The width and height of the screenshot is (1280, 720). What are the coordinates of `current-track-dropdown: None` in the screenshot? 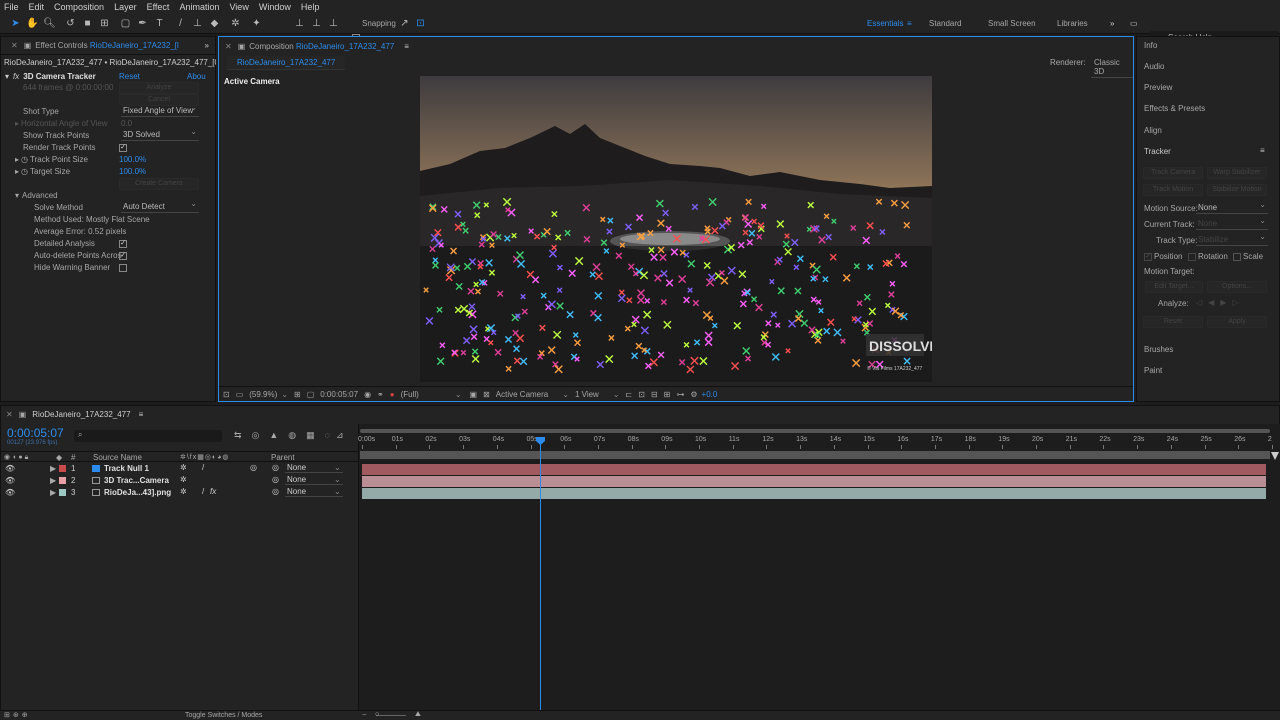 It's located at (1232, 223).